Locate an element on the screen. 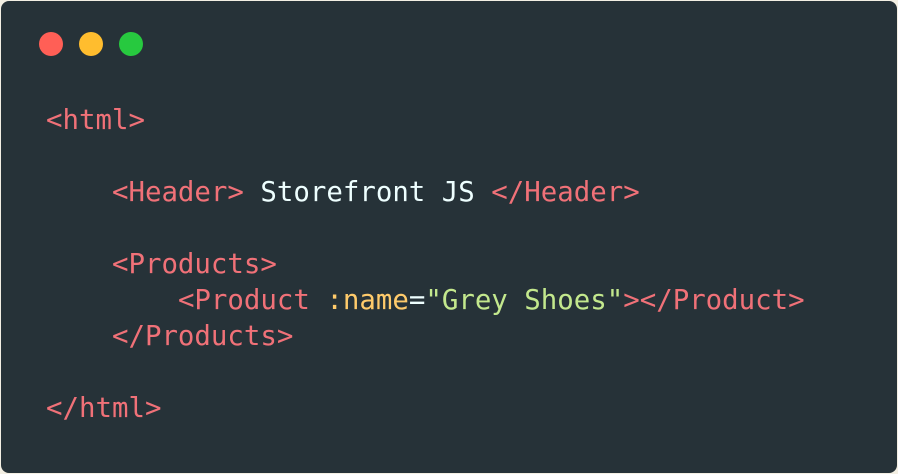 This screenshot has width=898, height=474. product-open-tag: <Product is located at coordinates (243, 300).